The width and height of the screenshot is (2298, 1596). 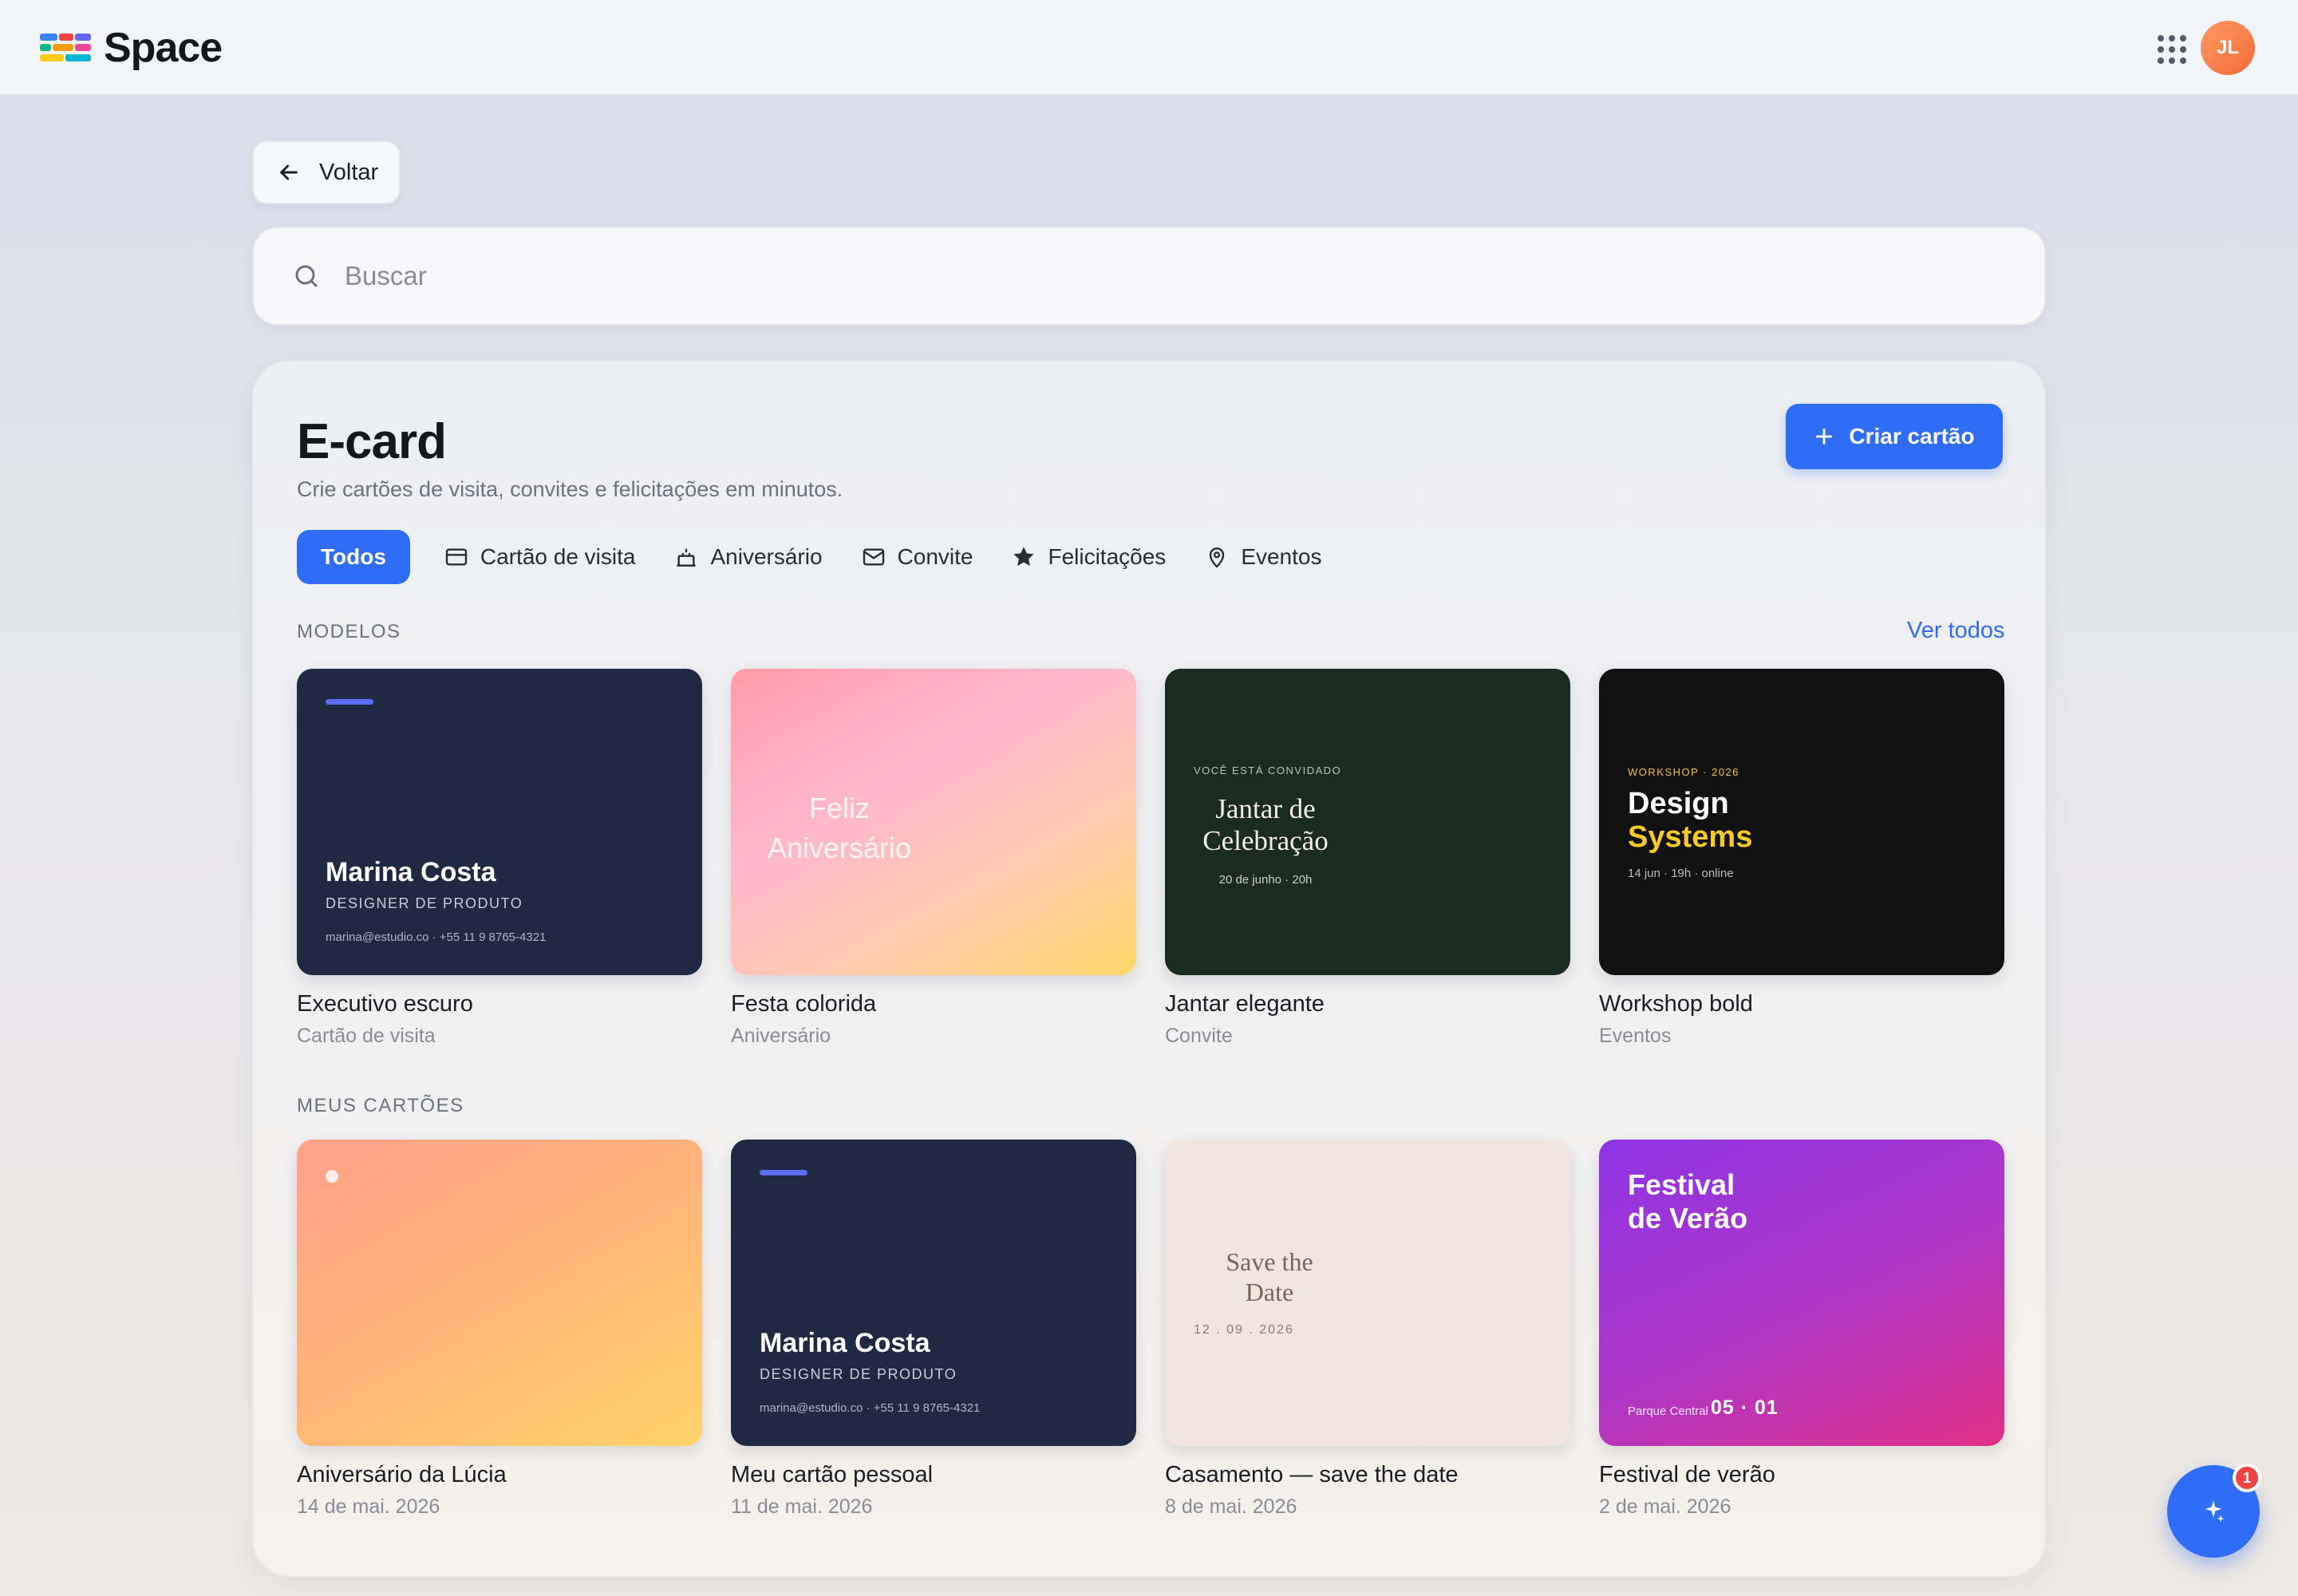 I want to click on create-card-button: Criar cartão, so click(x=1895, y=436).